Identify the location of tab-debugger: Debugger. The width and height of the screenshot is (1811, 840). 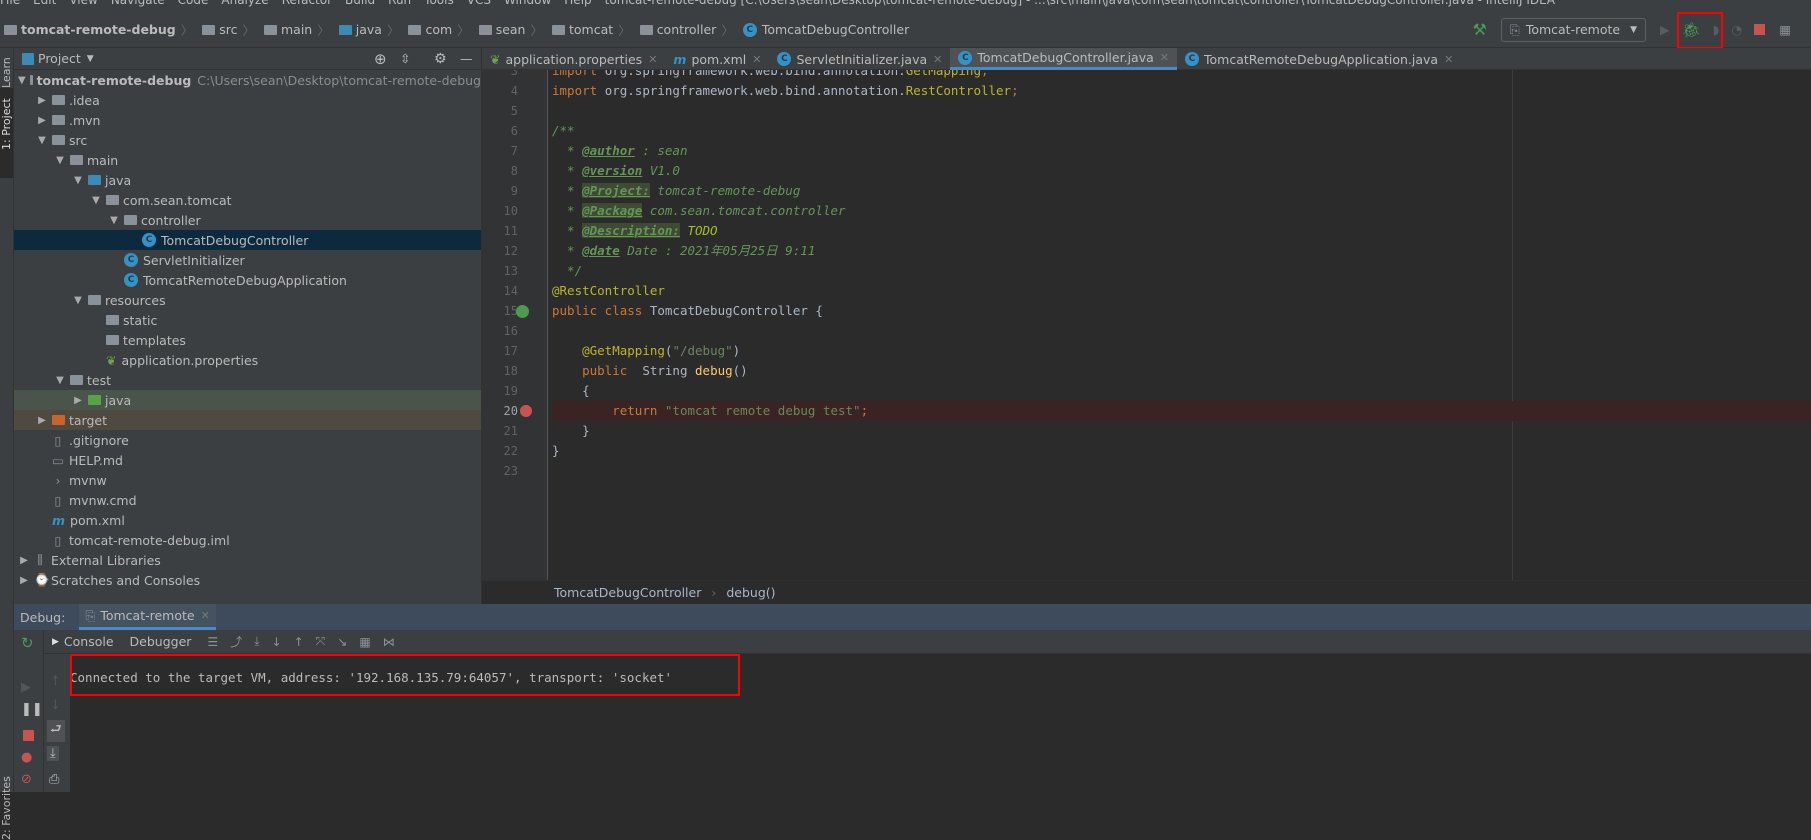
(161, 641).